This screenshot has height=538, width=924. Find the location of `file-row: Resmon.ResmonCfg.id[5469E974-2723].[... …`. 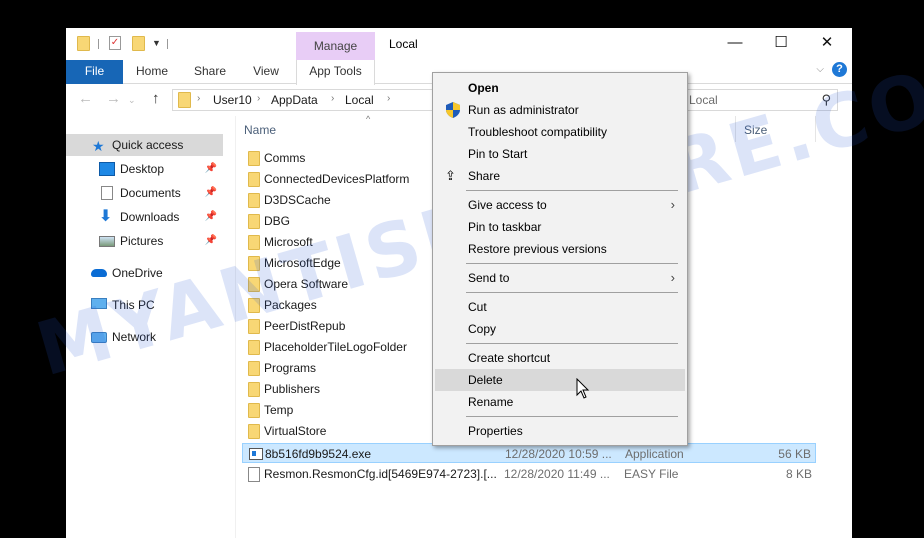

file-row: Resmon.ResmonCfg.id[5469E974-2723].[... … is located at coordinates (529, 474).